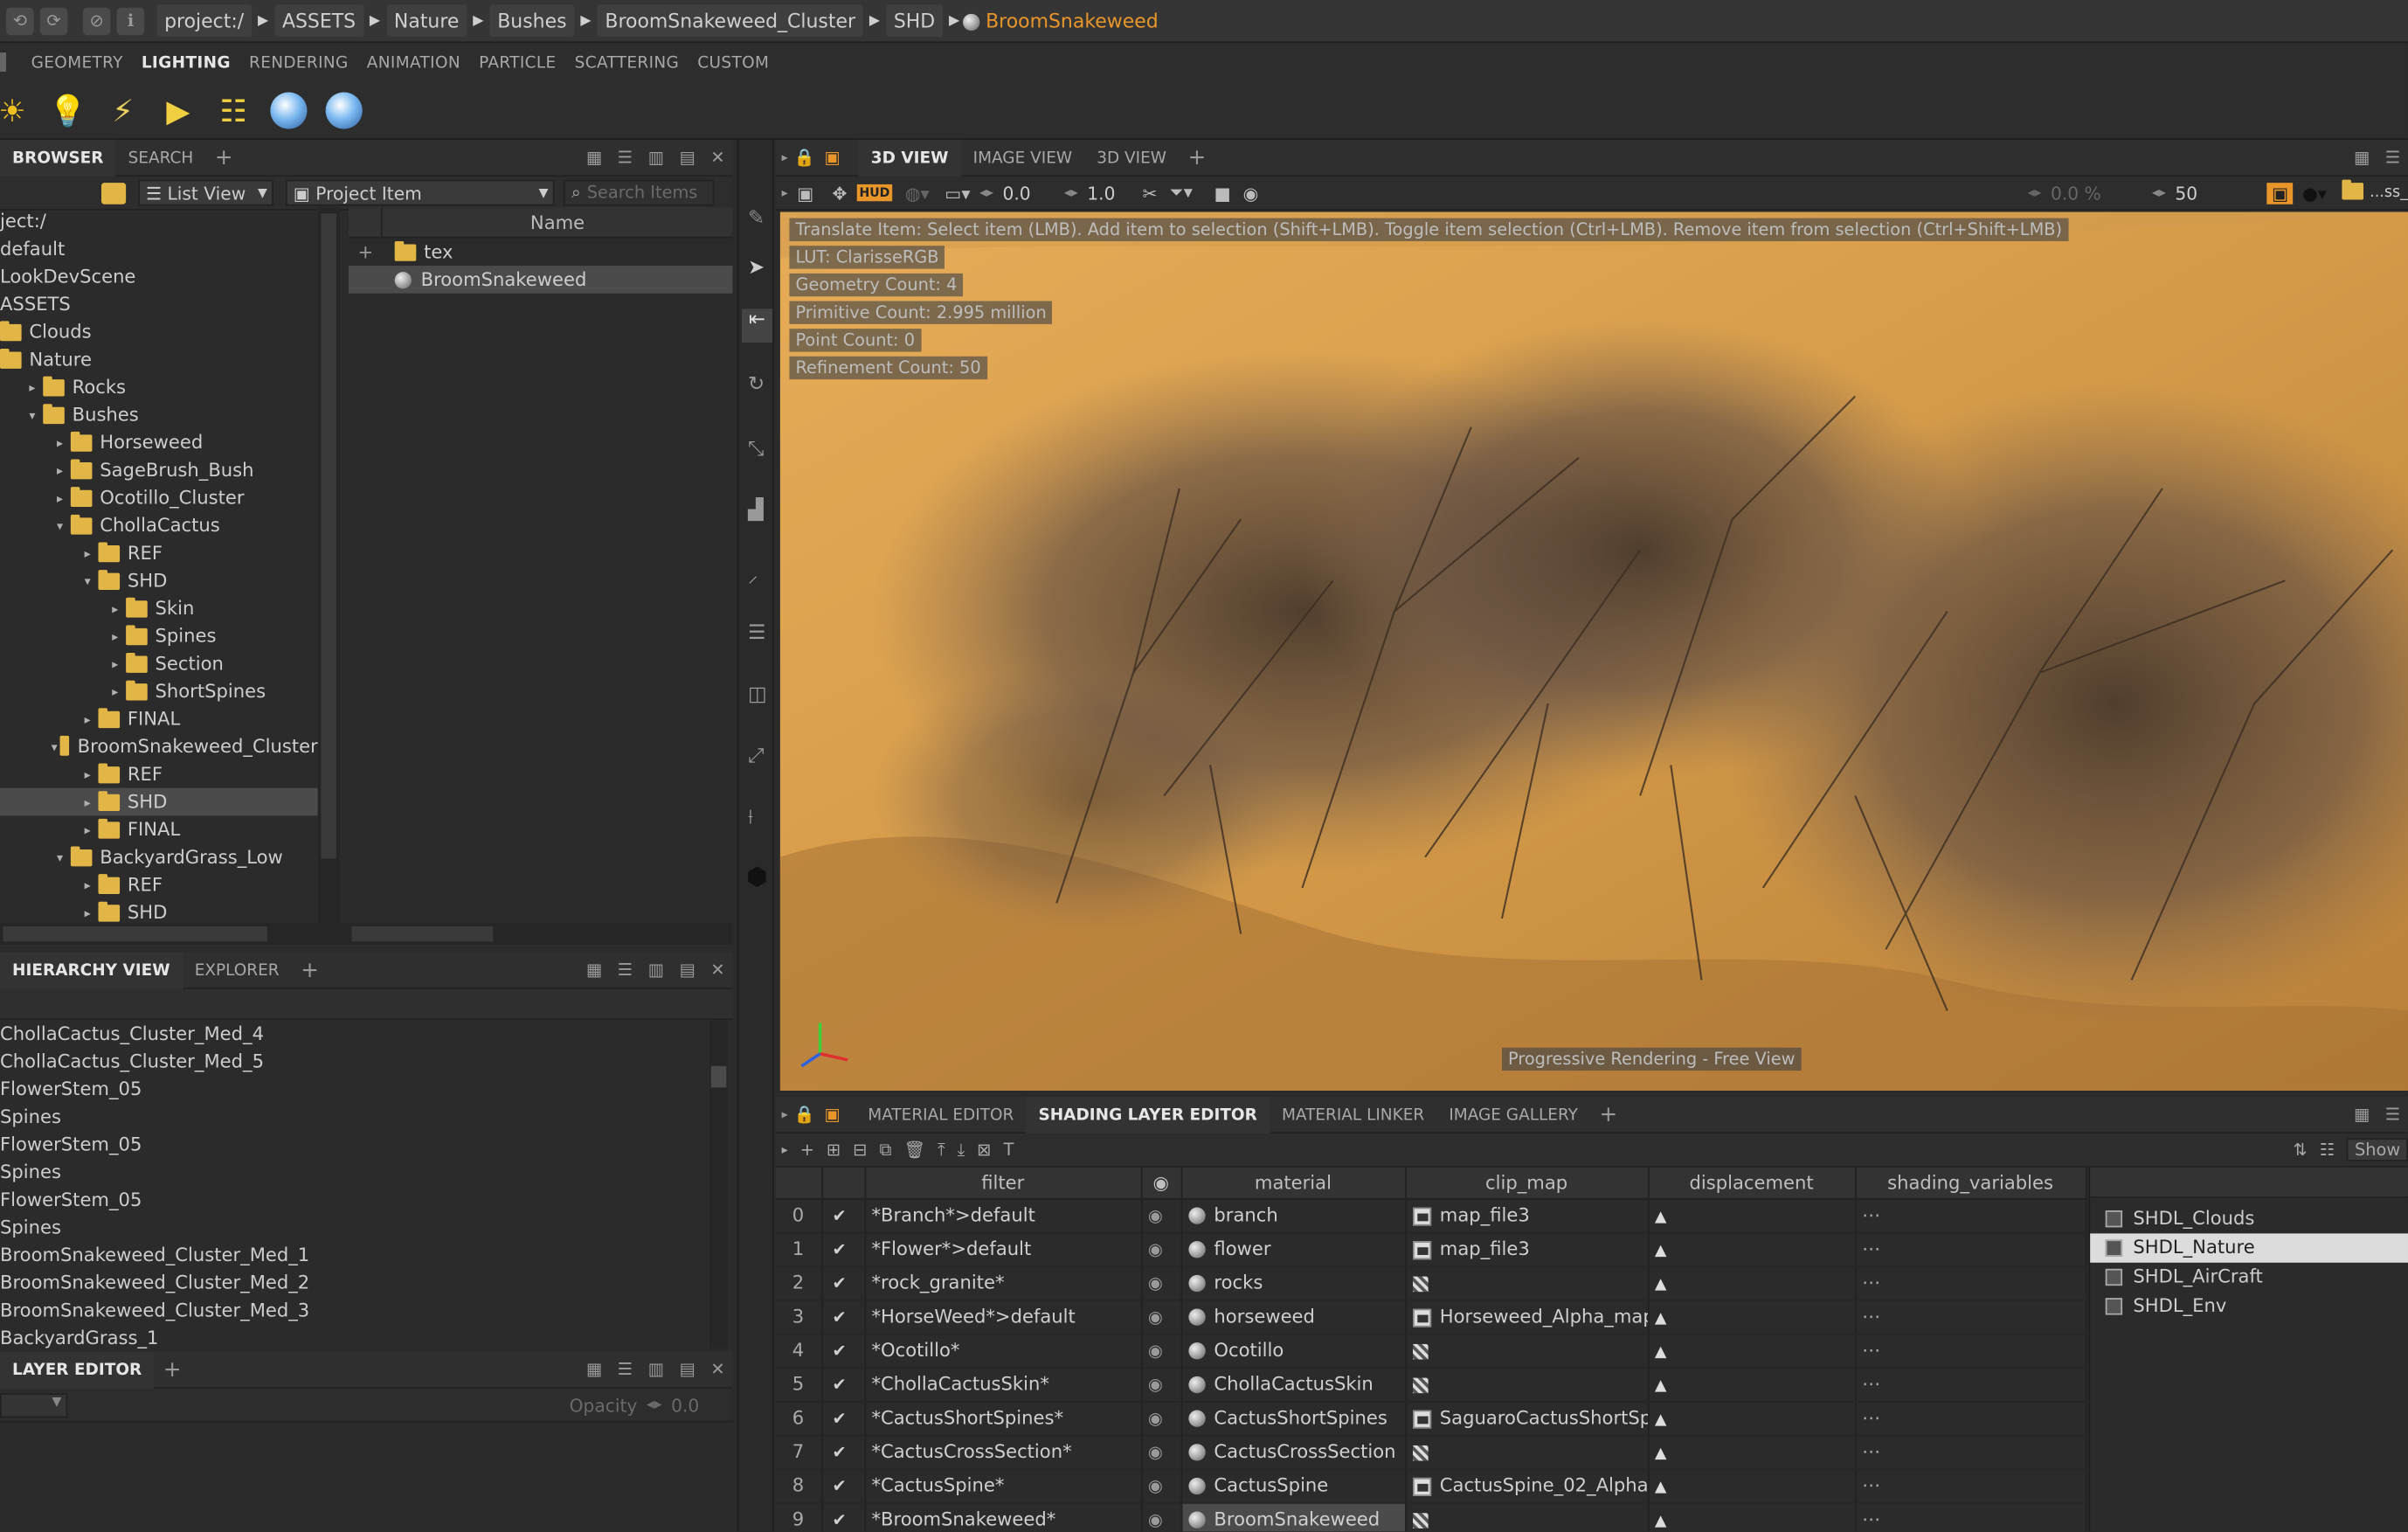 The width and height of the screenshot is (2408, 1532). Describe the element at coordinates (354, 1228) in the screenshot. I see `hierarchy-row: Spines` at that location.